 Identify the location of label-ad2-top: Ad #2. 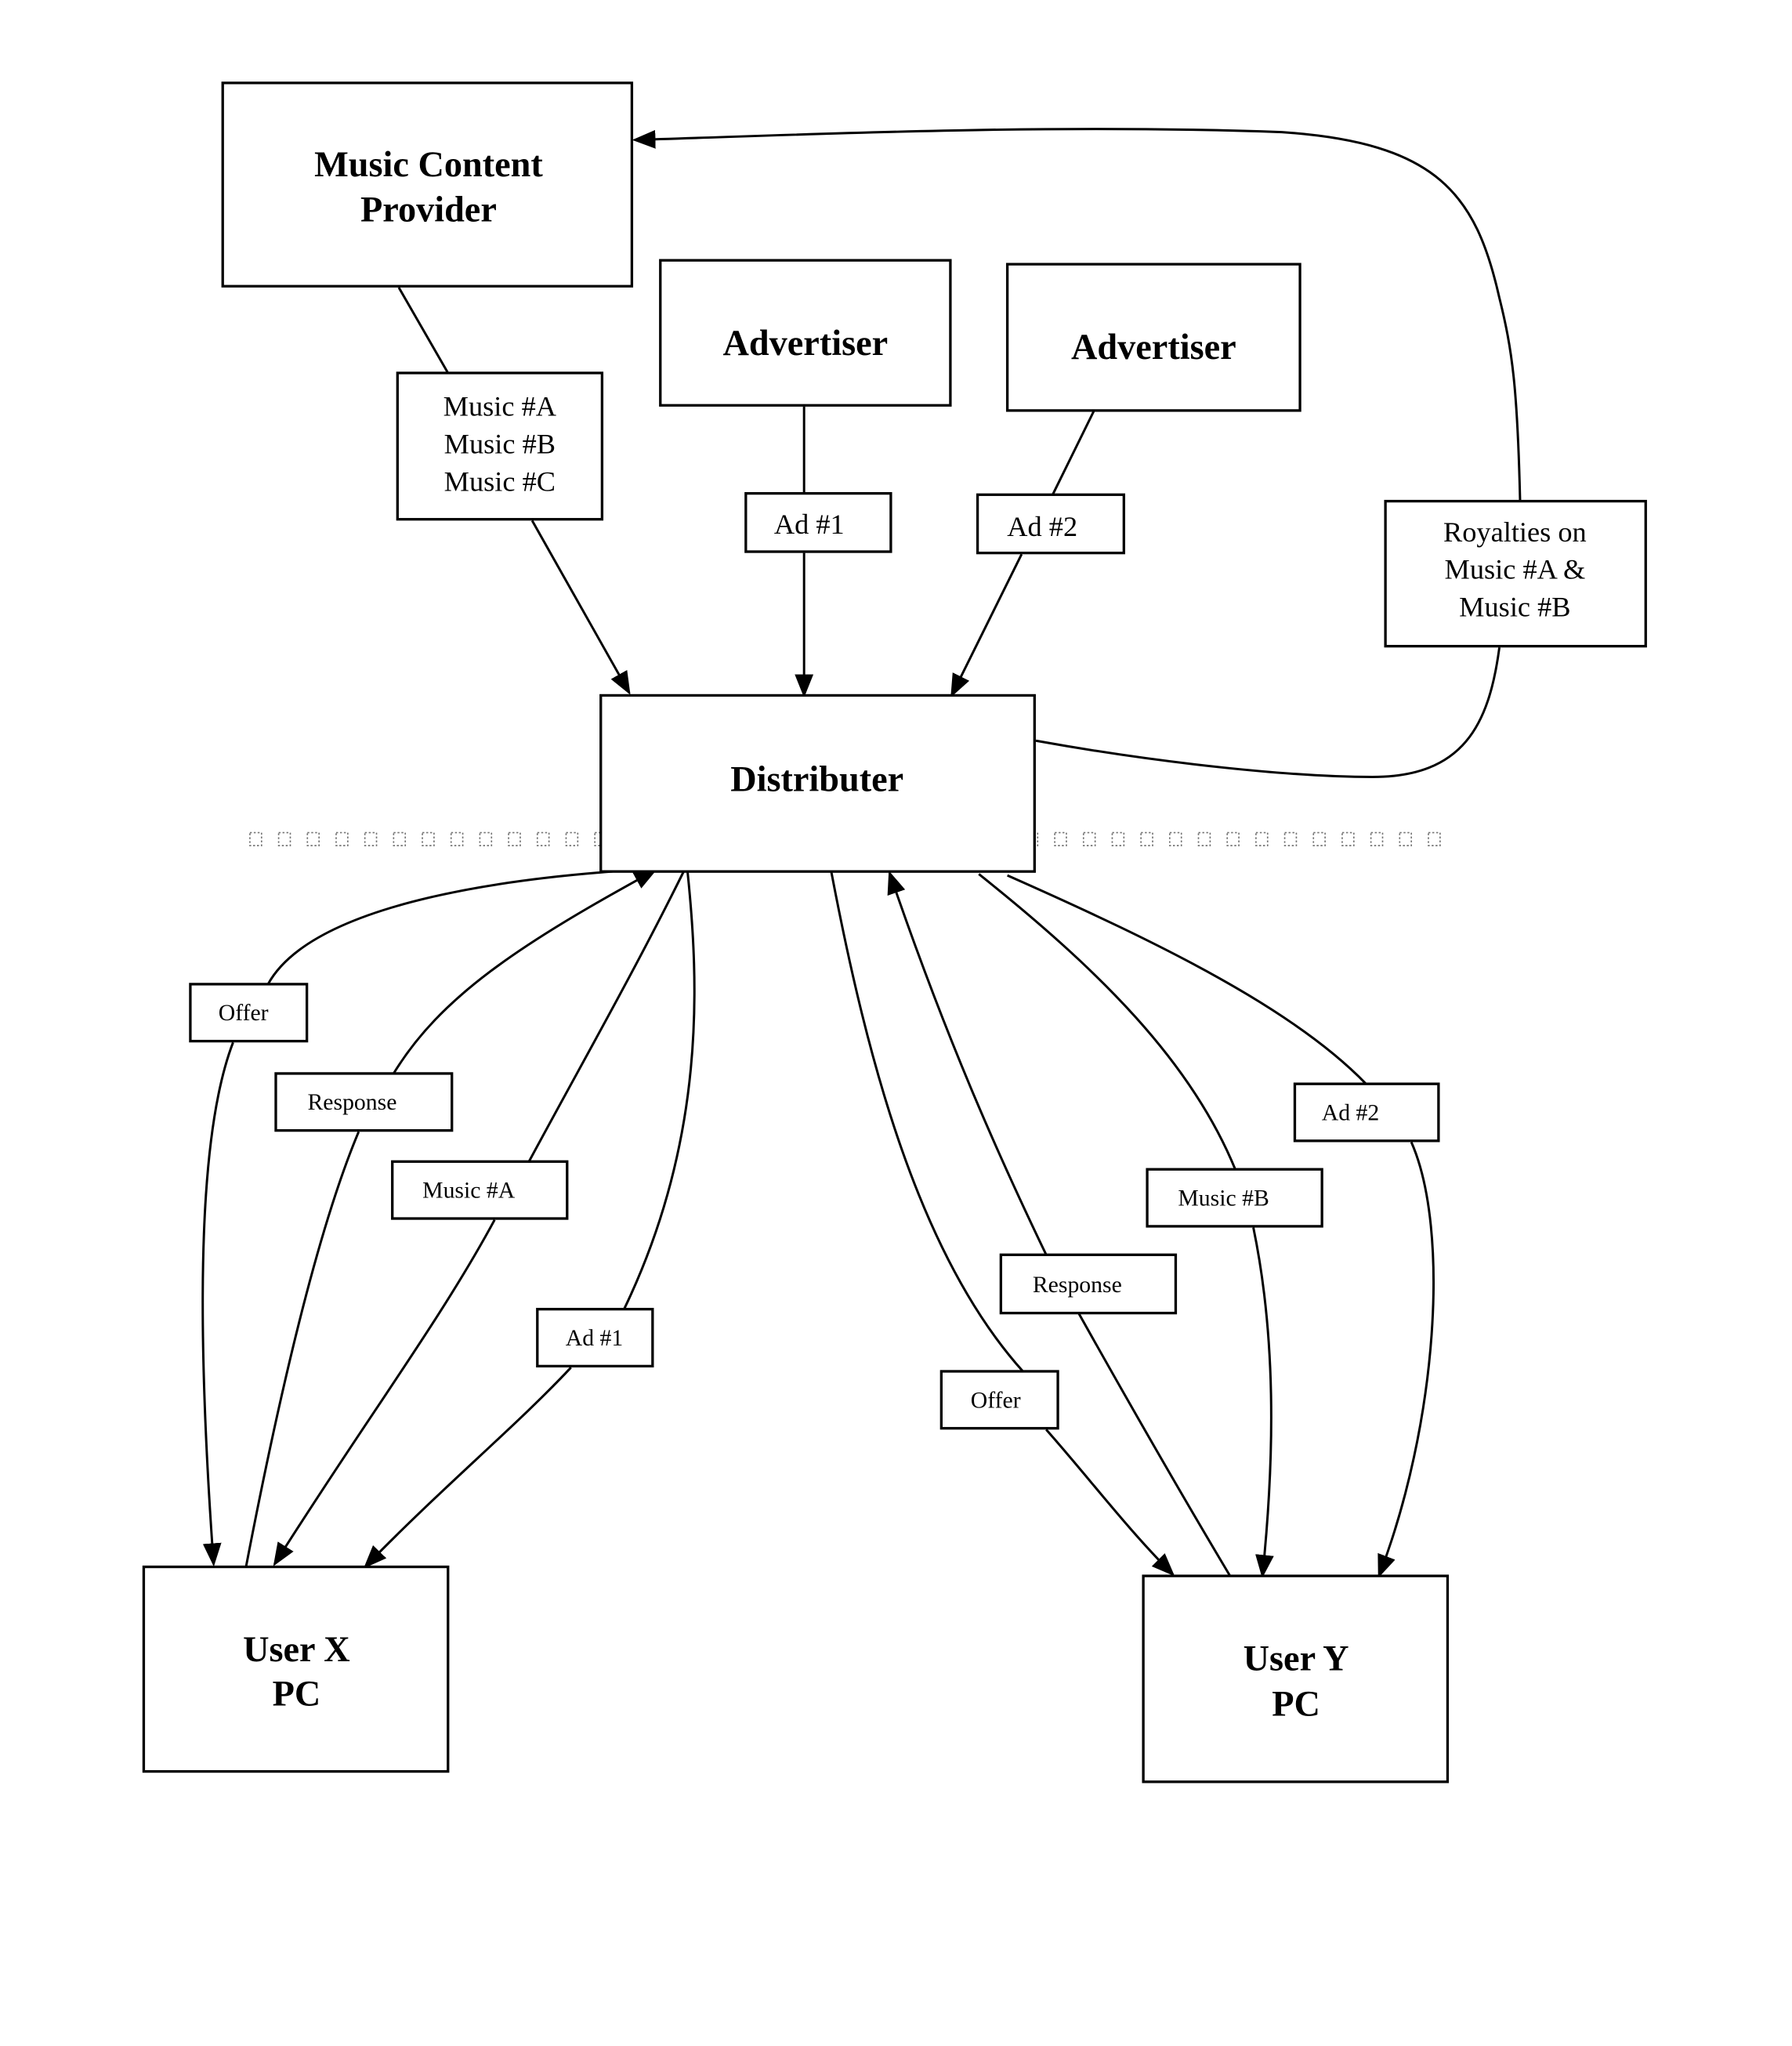
(1050, 524).